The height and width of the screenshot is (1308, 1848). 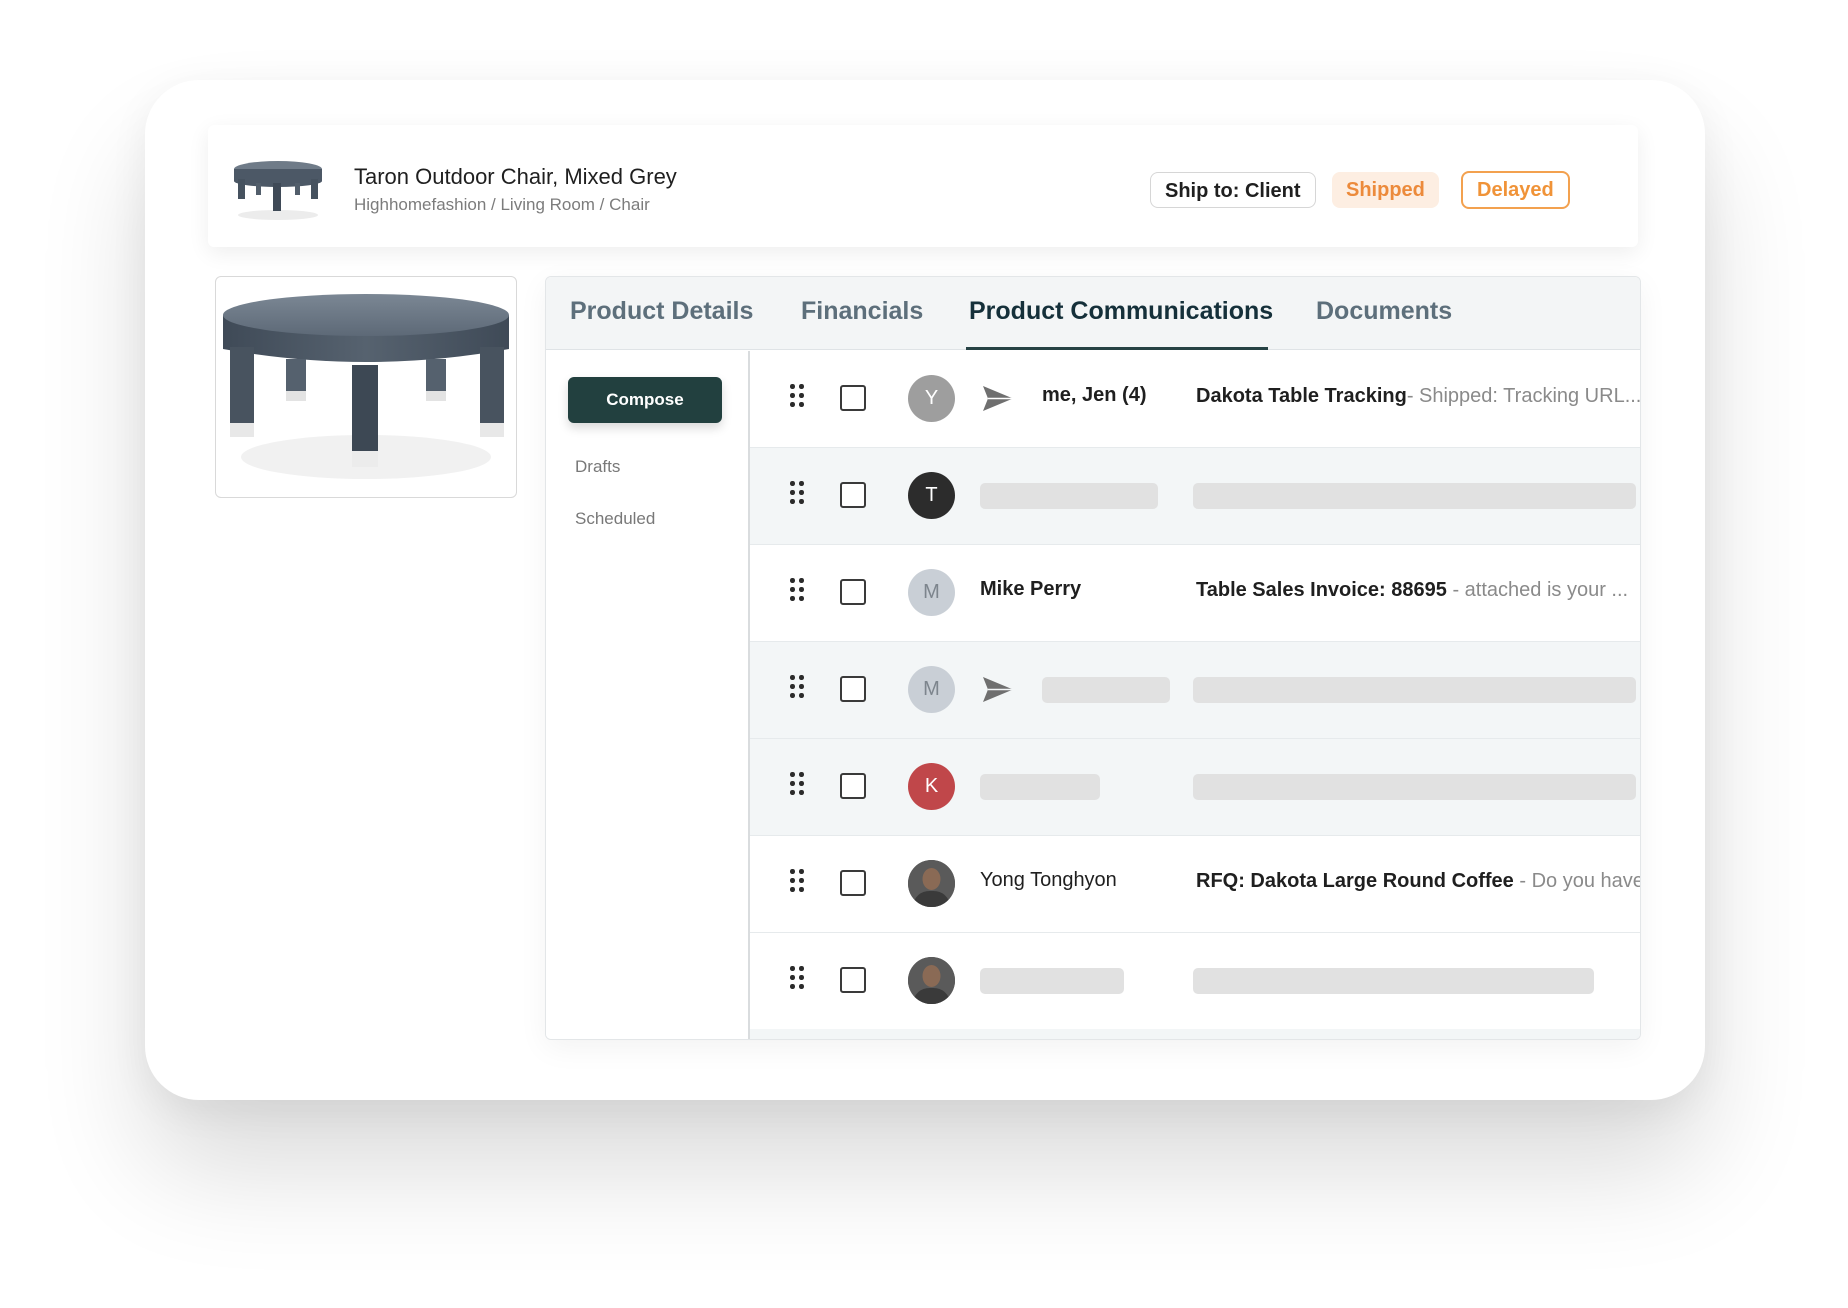 What do you see at coordinates (615, 519) in the screenshot?
I see `sidebar-item-scheduled: Scheduled` at bounding box center [615, 519].